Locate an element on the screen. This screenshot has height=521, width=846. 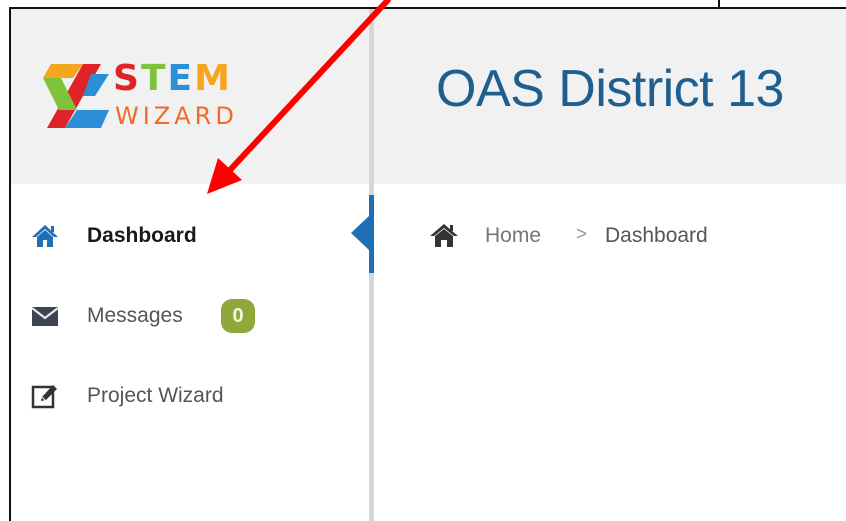
logo-stem-text: STEM is located at coordinates (172, 79).